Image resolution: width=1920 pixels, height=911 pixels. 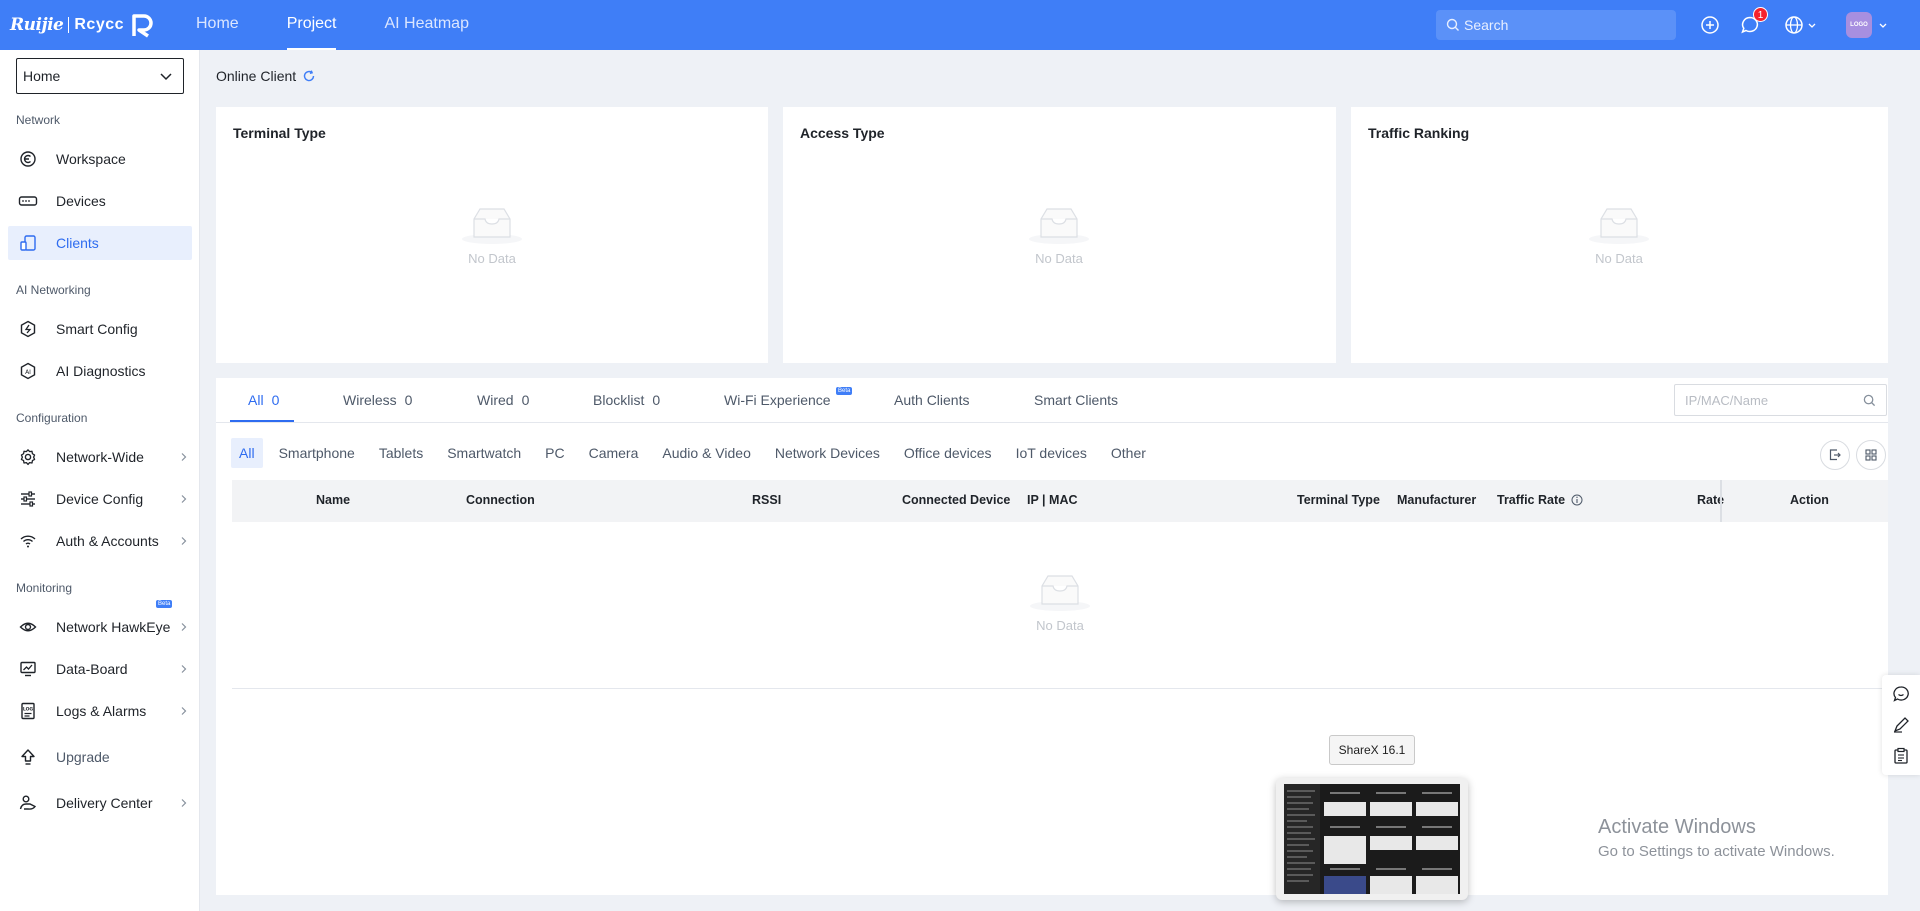 I want to click on sidebar-item-network-hawkeye: Network HawkEye Beta, so click(x=100, y=622).